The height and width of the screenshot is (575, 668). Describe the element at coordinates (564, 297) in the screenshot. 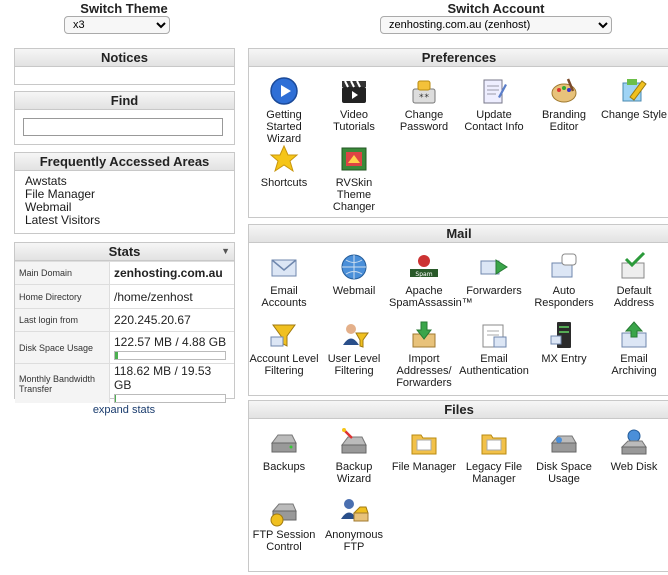

I see `item-label: Auto Responders` at that location.